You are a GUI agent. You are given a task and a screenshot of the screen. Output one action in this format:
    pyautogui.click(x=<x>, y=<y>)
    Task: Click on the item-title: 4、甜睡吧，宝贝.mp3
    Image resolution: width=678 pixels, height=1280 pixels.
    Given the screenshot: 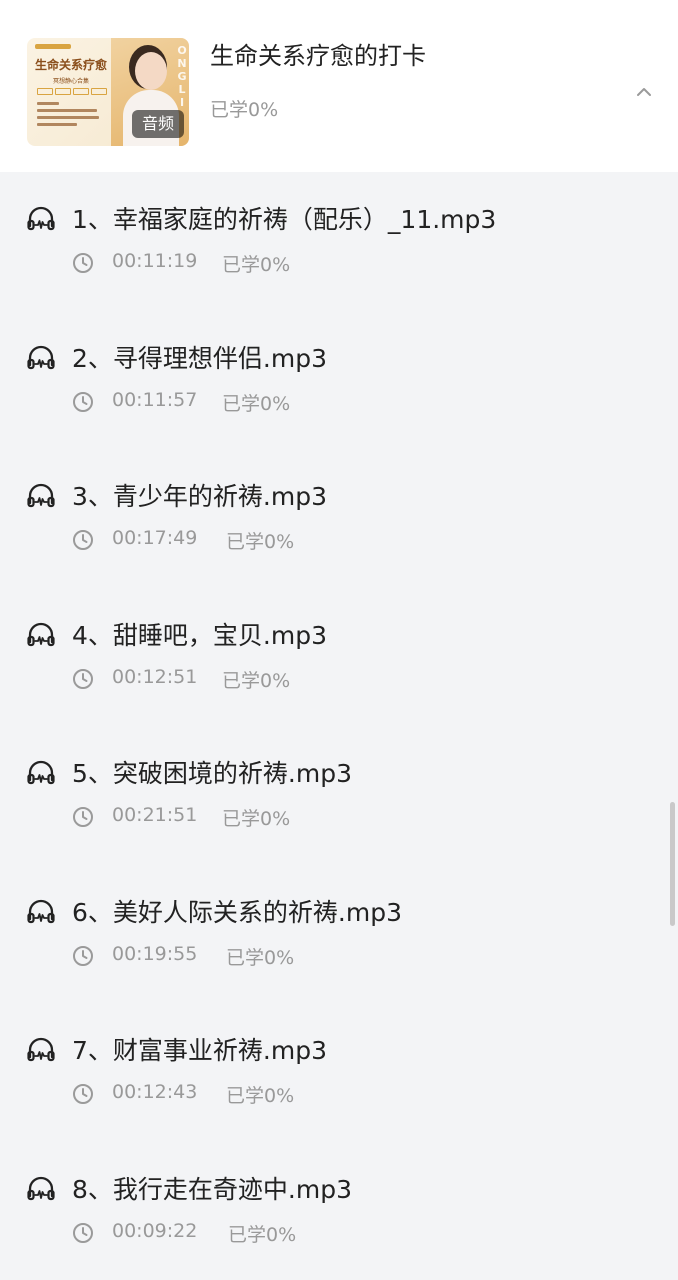 What is the action you would take?
    pyautogui.click(x=199, y=635)
    